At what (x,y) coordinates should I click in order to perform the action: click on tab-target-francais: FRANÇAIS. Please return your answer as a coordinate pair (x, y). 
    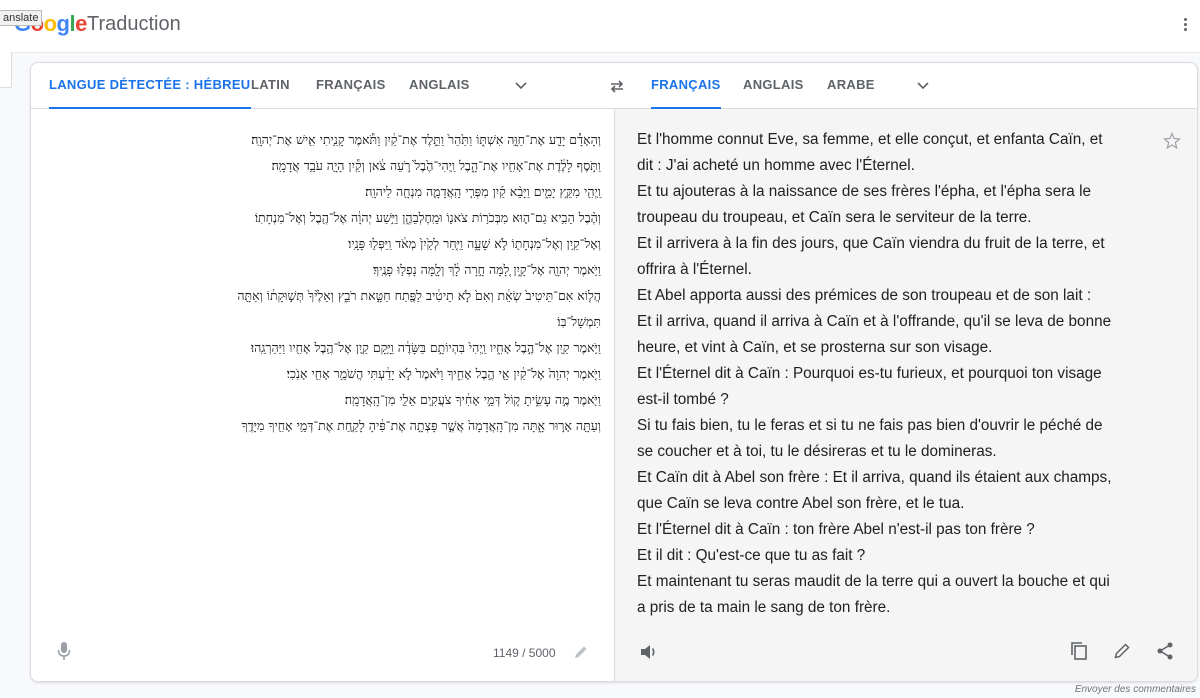
    Looking at the image, I should click on (686, 86).